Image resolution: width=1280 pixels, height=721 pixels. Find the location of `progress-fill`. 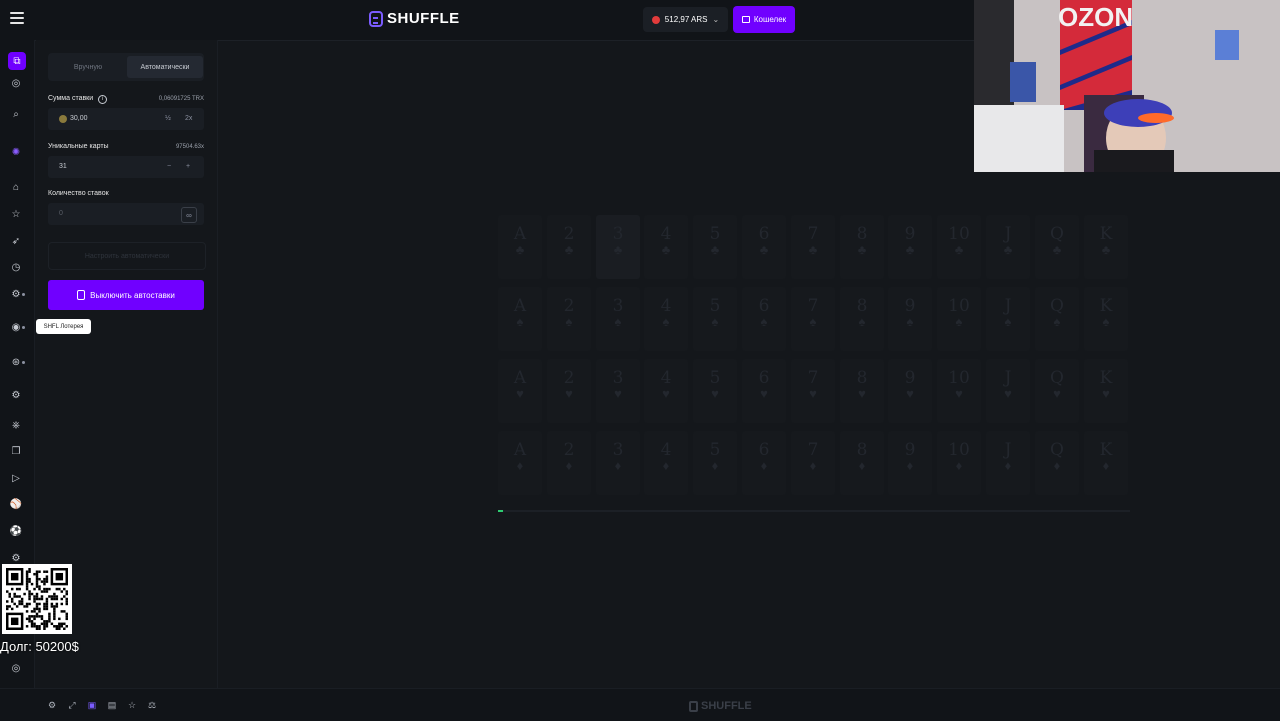

progress-fill is located at coordinates (501, 511).